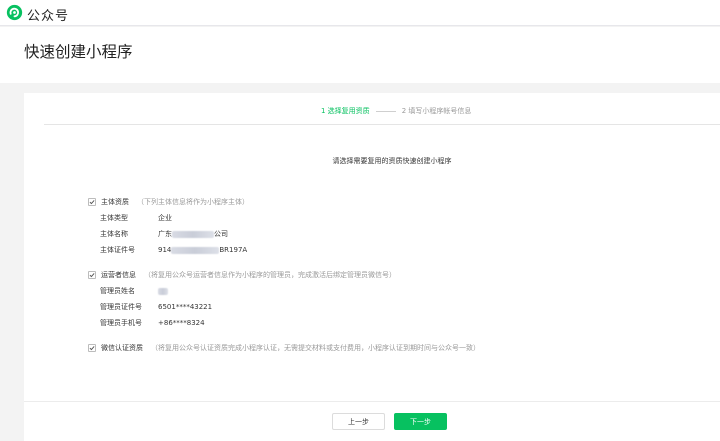 Image resolution: width=720 pixels, height=441 pixels. I want to click on entity-name-row: 主体名称 广东 公司, so click(164, 234).